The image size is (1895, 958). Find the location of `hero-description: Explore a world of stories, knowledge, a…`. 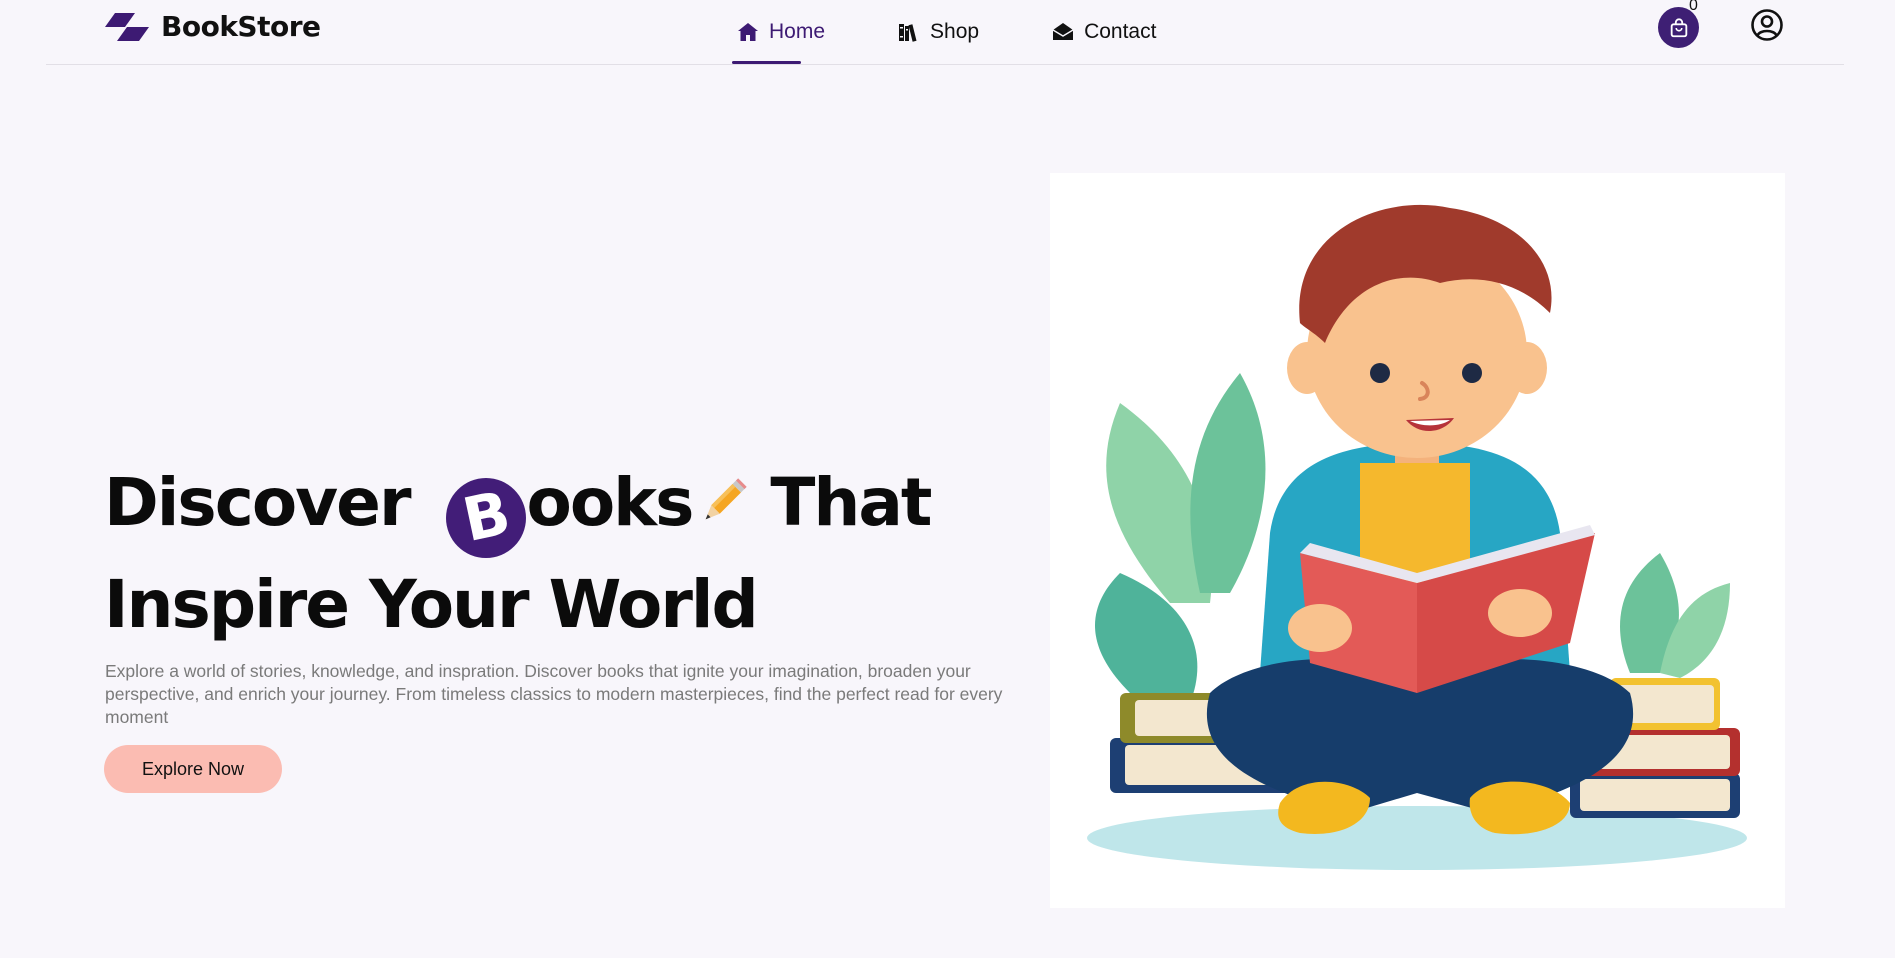

hero-description: Explore a world of stories, knowledge, a… is located at coordinates (554, 694).